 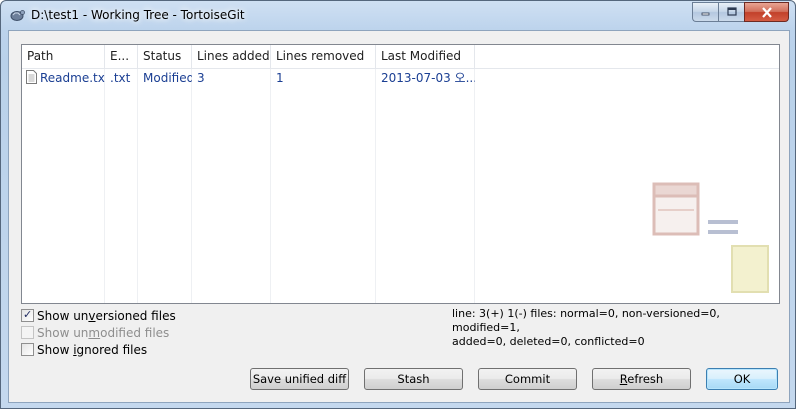 What do you see at coordinates (92, 349) in the screenshot?
I see `show-ignored-label: Show ignored files` at bounding box center [92, 349].